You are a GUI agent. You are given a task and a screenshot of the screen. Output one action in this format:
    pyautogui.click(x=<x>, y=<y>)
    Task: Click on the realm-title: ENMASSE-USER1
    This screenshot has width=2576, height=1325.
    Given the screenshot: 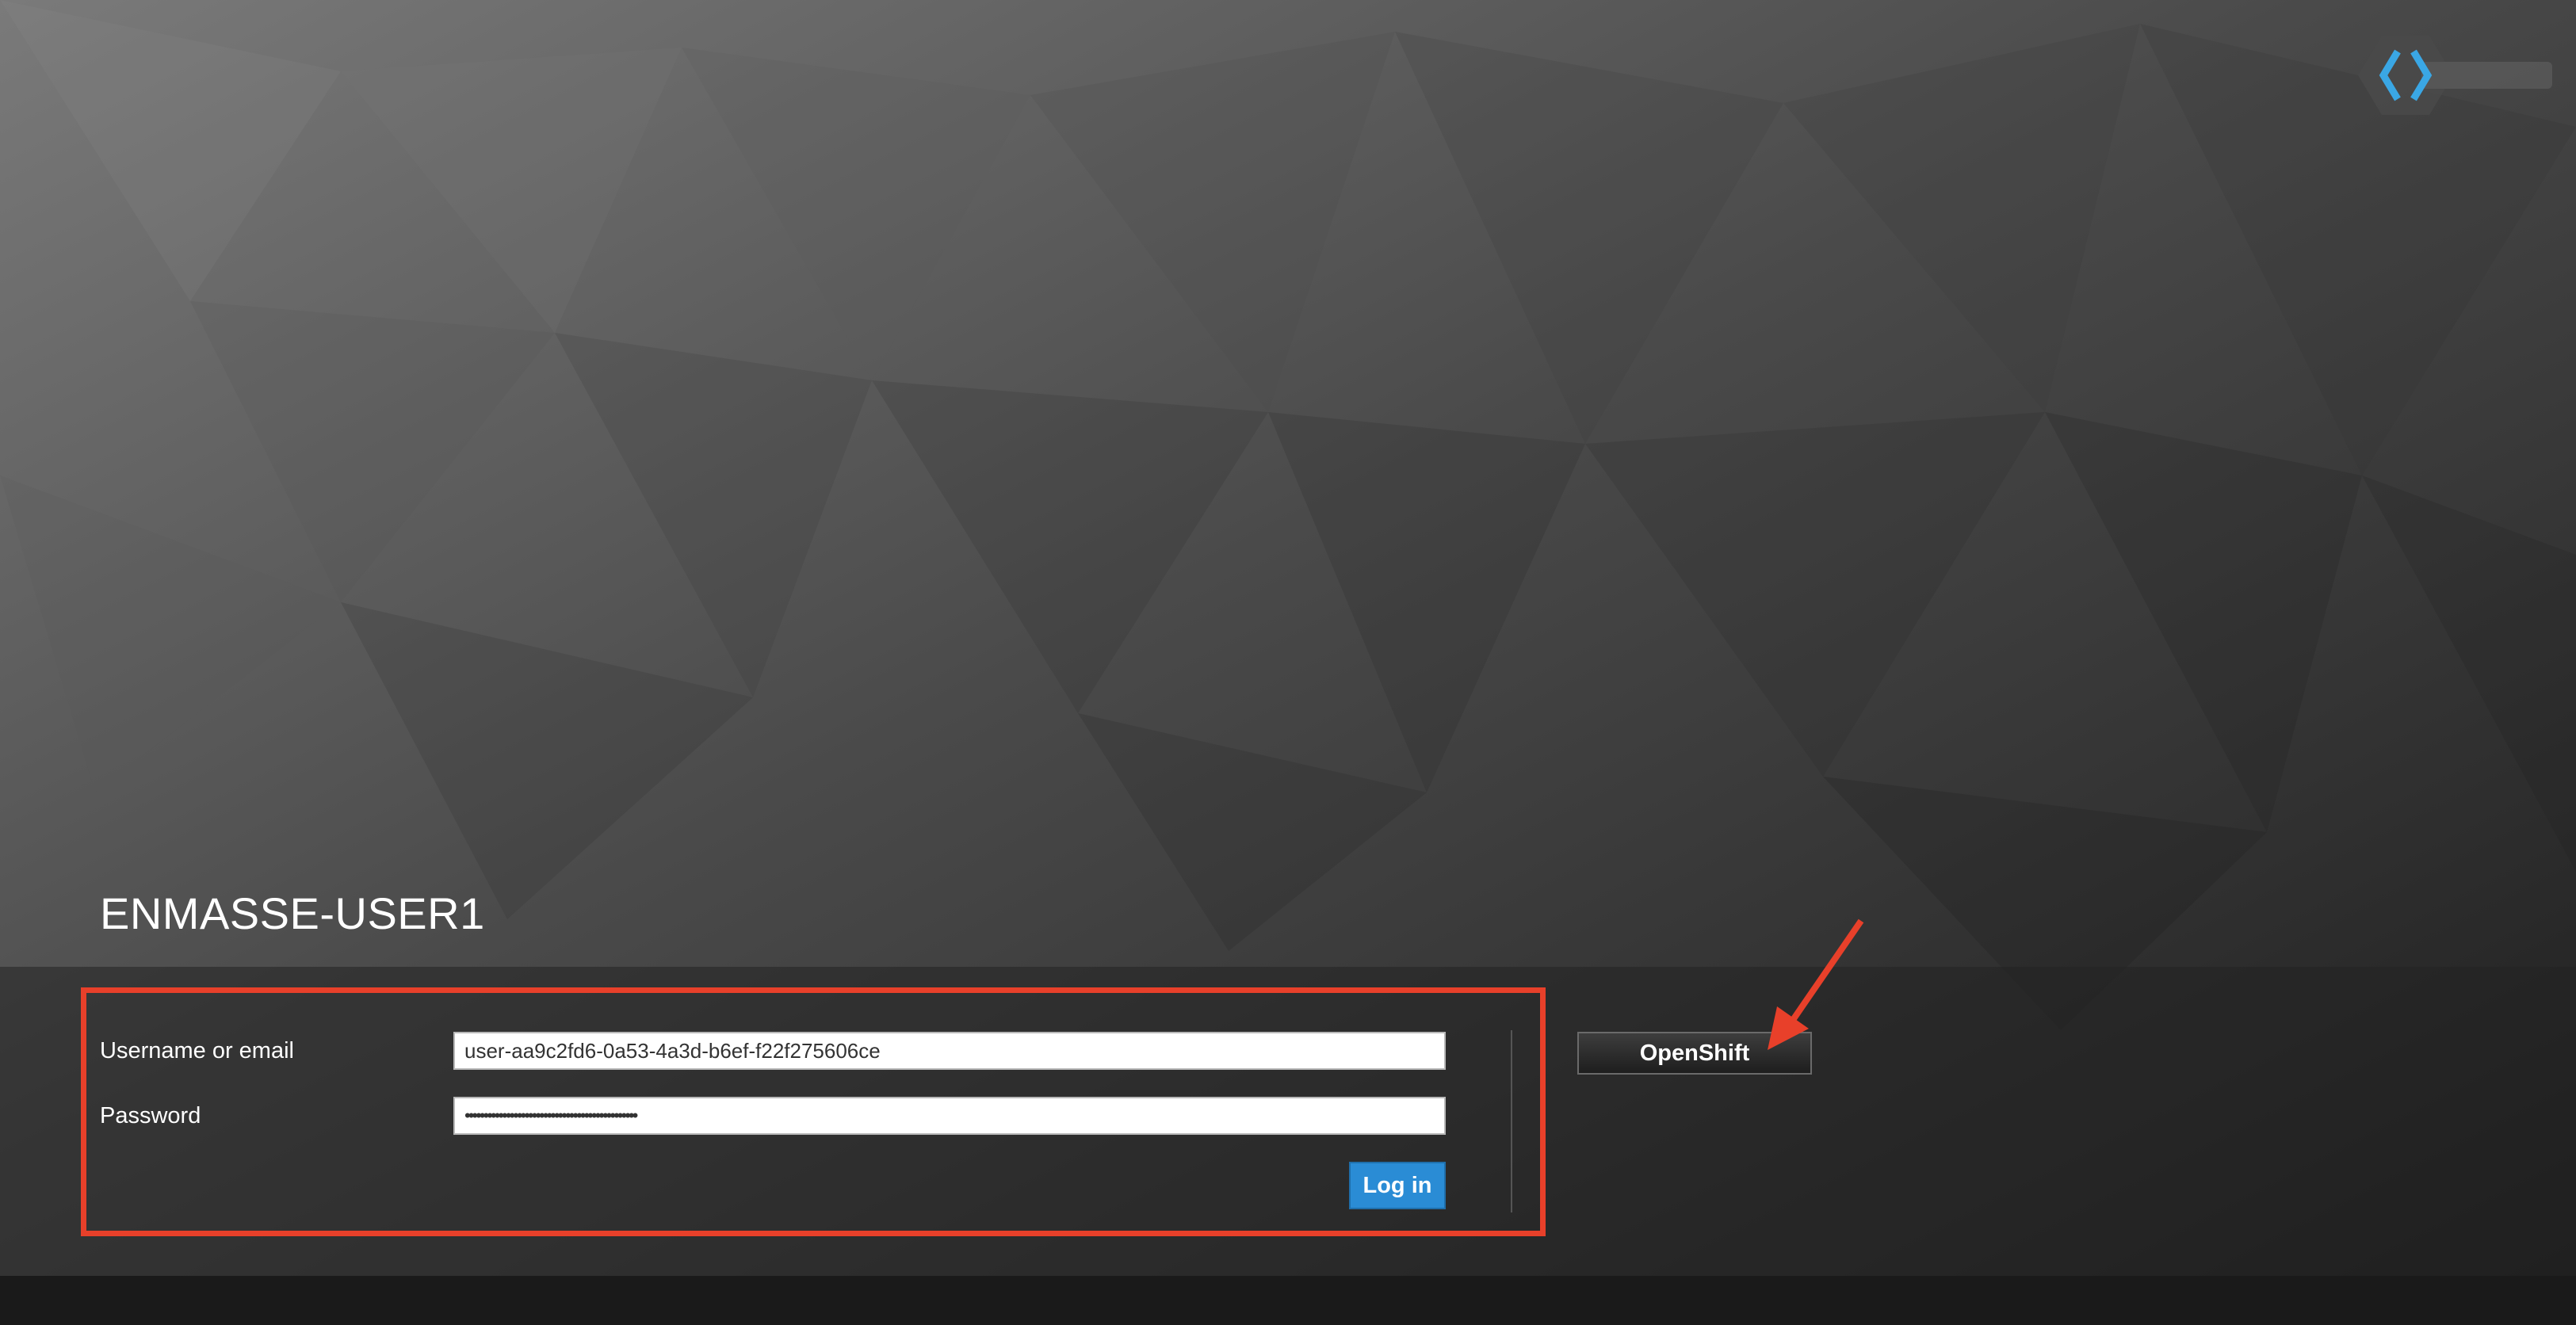 What is the action you would take?
    pyautogui.click(x=292, y=913)
    